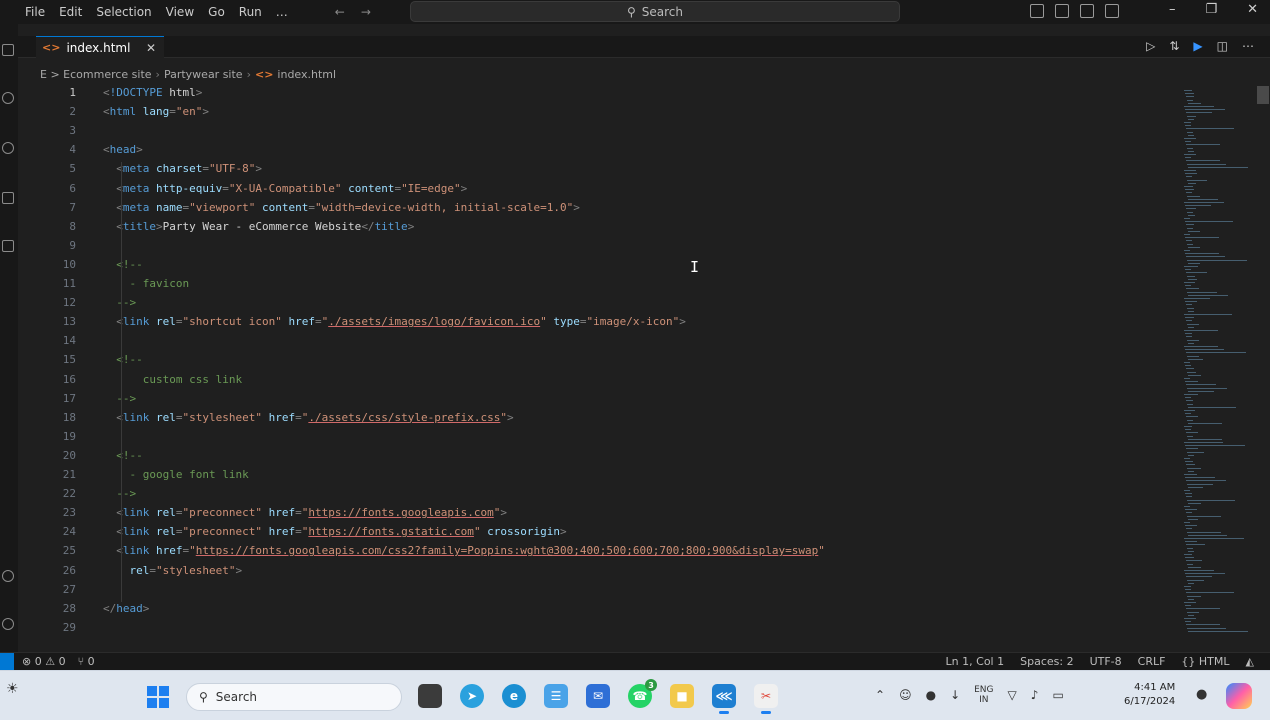 The width and height of the screenshot is (1270, 720). What do you see at coordinates (203, 74) in the screenshot?
I see `breadcrumb-item: Partywear site` at bounding box center [203, 74].